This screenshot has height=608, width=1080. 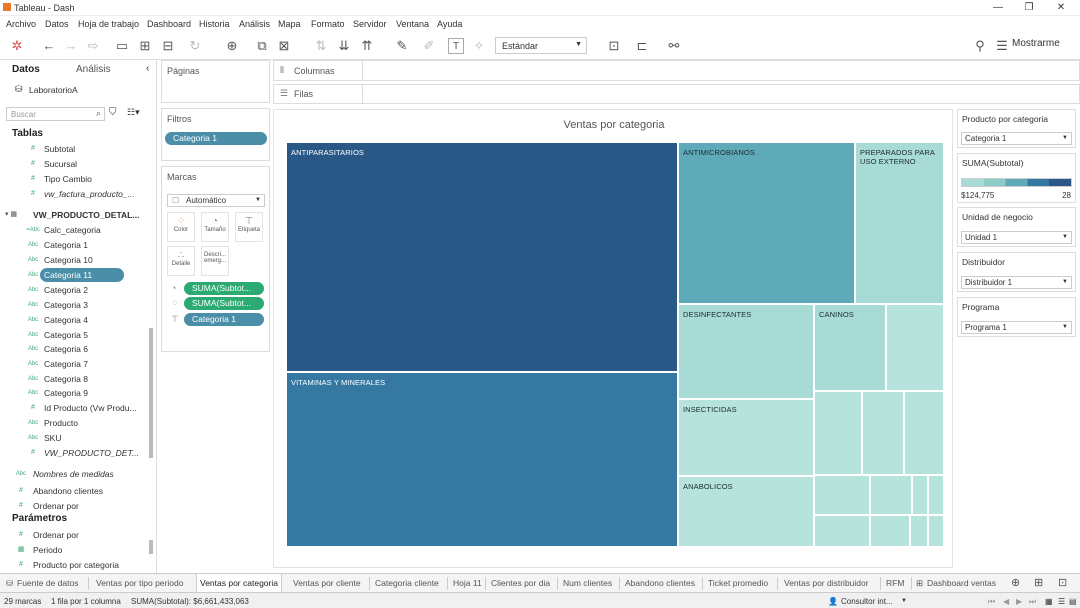 What do you see at coordinates (1061, 601) in the screenshot?
I see `sheet-list-icon: ☰` at bounding box center [1061, 601].